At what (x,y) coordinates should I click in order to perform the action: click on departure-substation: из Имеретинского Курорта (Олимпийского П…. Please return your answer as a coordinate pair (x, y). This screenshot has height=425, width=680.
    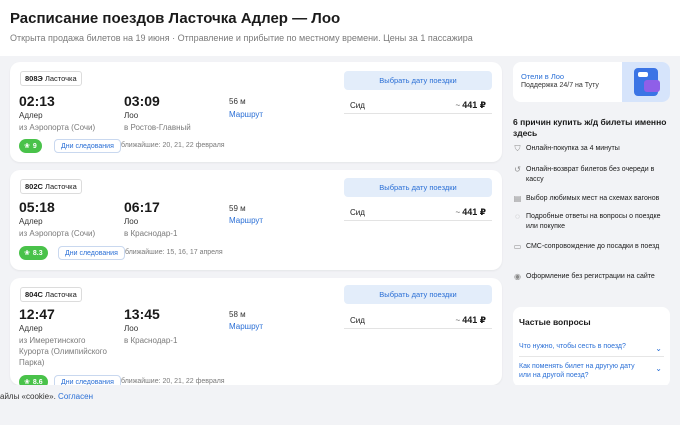
    Looking at the image, I should click on (63, 351).